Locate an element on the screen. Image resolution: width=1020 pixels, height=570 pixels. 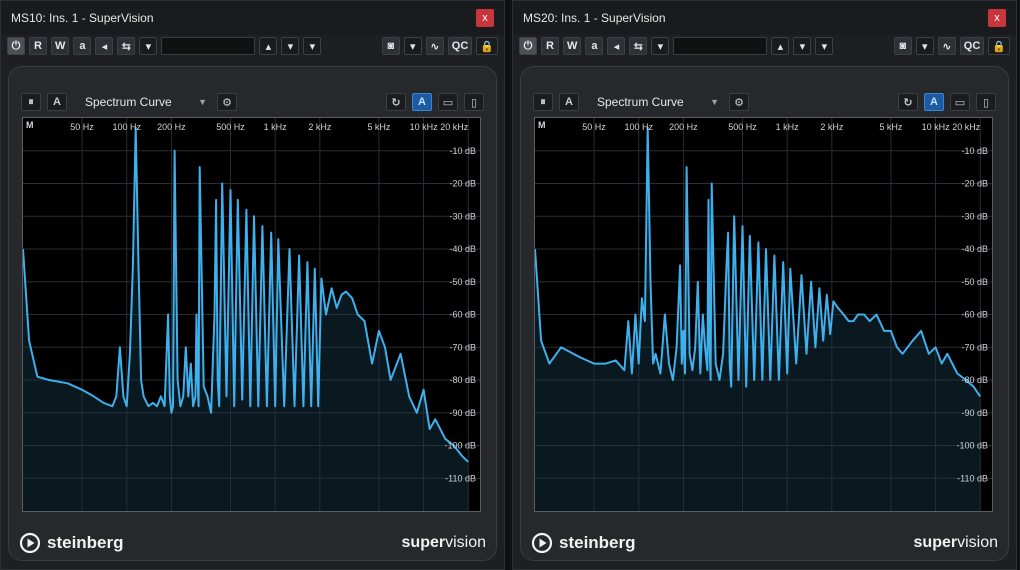
pulse-icon: ∿ is located at coordinates (947, 46).